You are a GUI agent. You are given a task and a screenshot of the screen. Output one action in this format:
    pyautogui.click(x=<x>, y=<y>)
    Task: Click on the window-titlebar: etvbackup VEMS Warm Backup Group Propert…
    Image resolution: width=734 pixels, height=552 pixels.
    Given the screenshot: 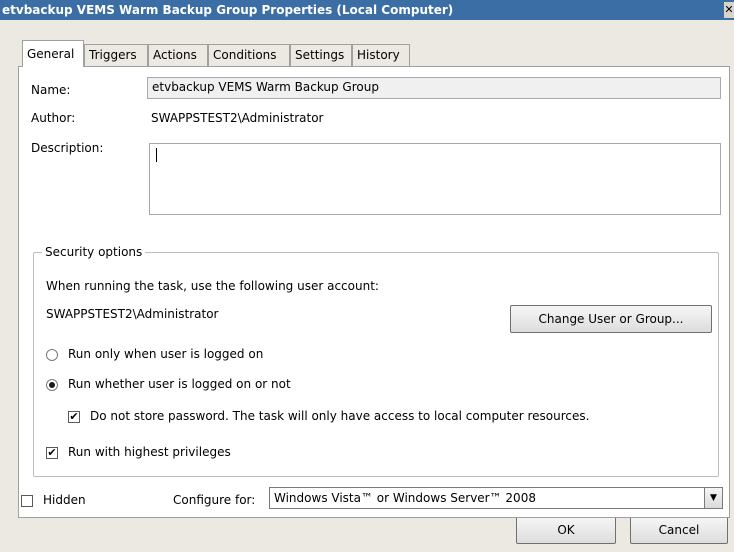 What is the action you would take?
    pyautogui.click(x=367, y=10)
    